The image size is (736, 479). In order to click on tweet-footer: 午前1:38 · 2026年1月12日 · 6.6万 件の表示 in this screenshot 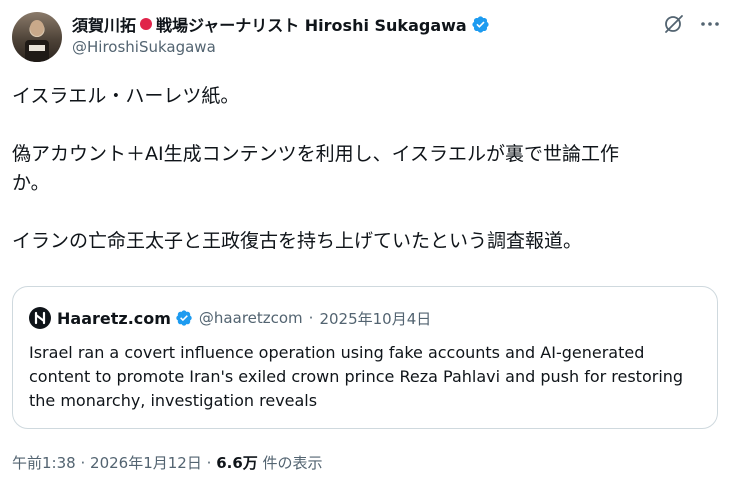, I will do `click(167, 462)`.